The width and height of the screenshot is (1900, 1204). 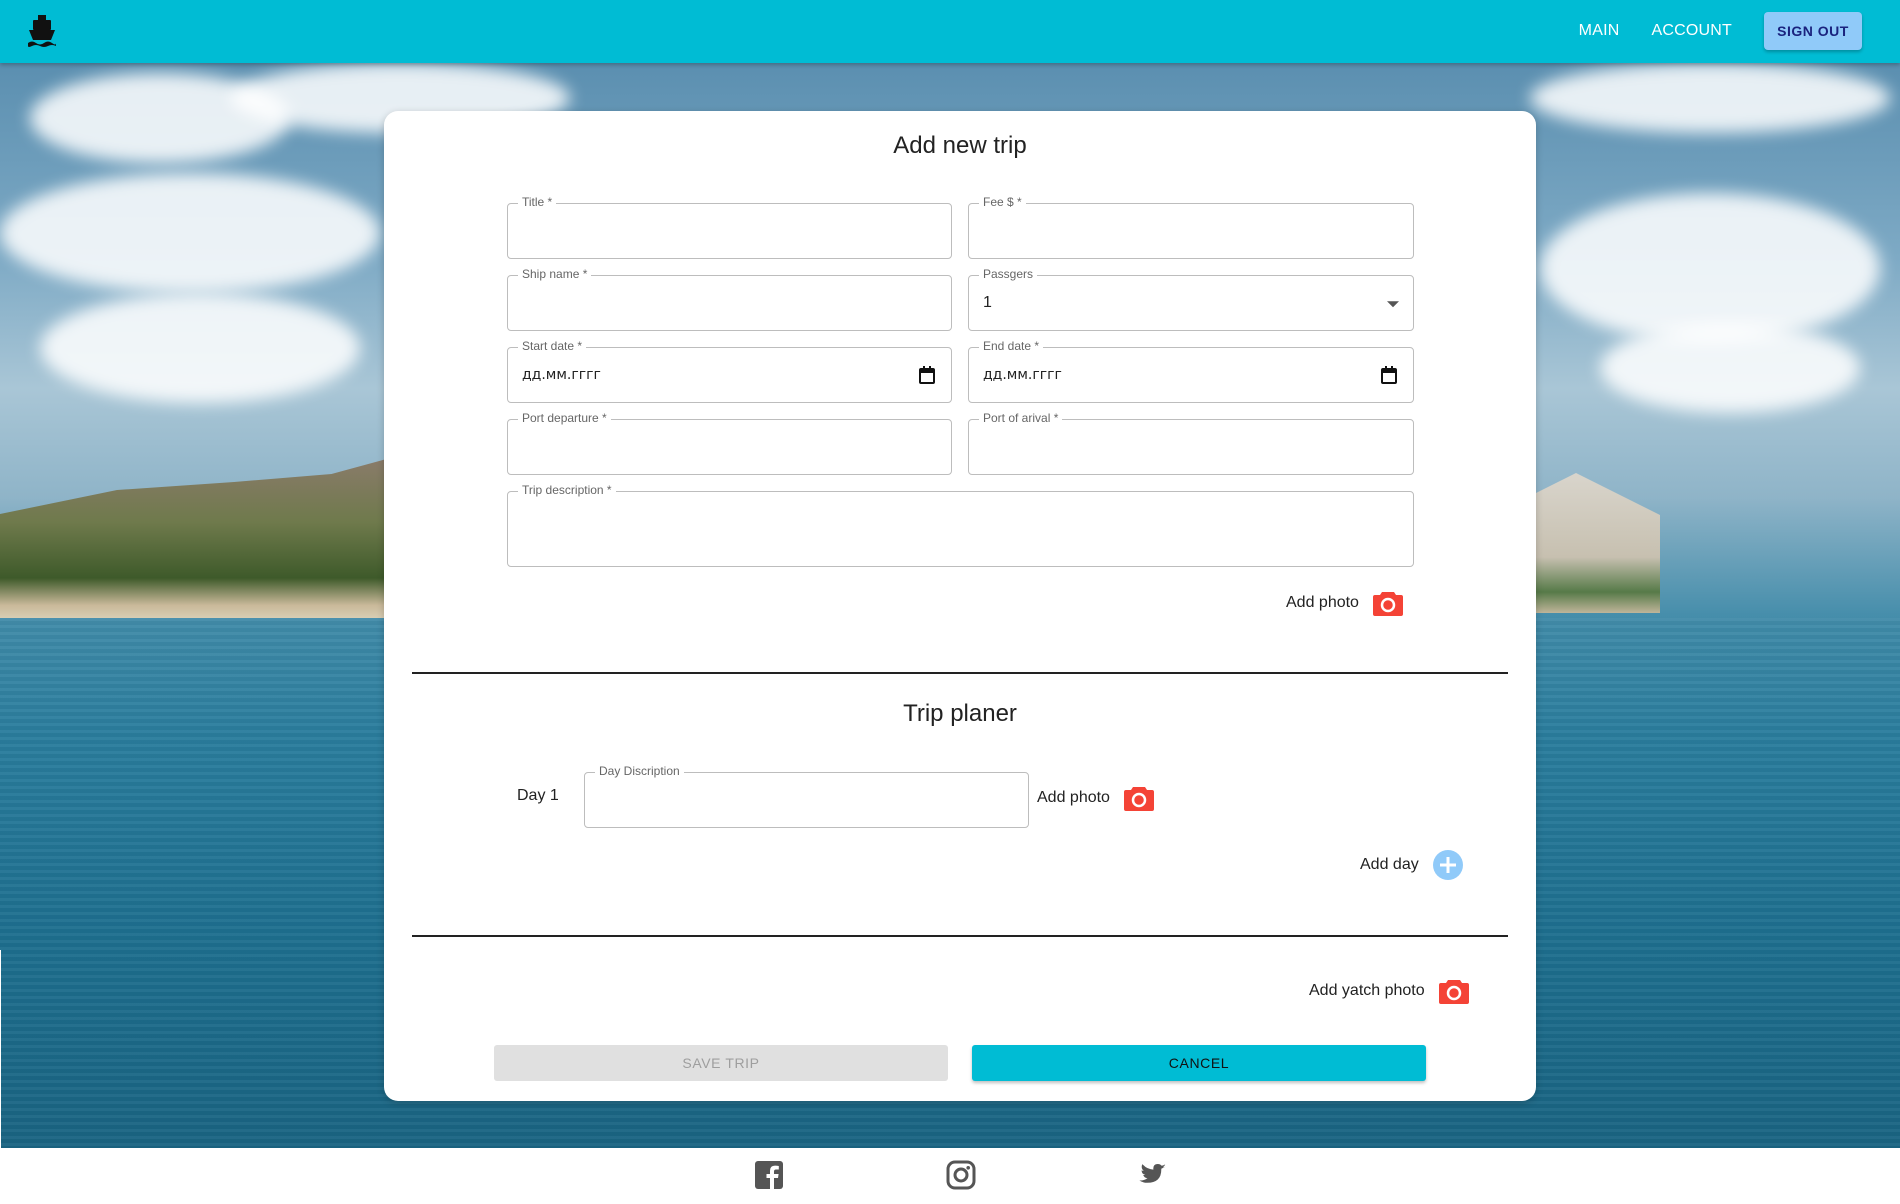 I want to click on footer, so click(x=950, y=1176).